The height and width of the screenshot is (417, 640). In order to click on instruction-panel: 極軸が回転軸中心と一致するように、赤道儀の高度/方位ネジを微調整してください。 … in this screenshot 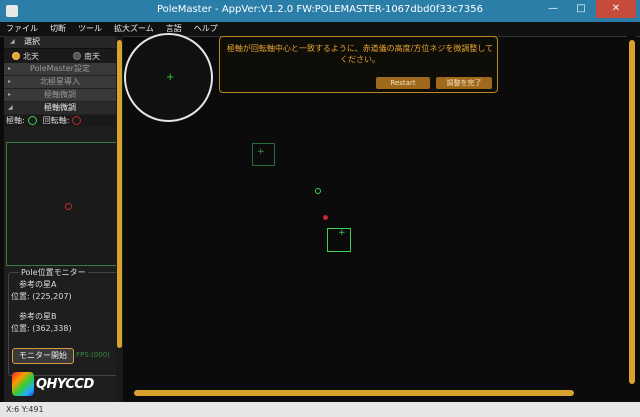, I will do `click(358, 64)`.